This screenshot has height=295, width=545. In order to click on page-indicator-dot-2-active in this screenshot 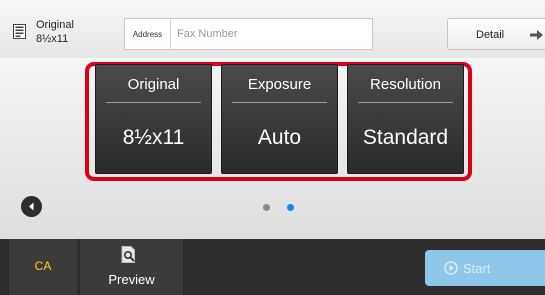, I will do `click(290, 207)`.